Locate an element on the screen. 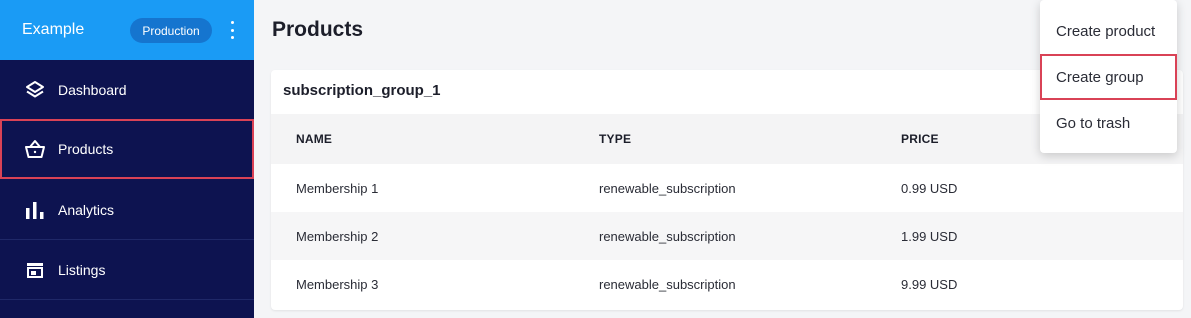 The image size is (1191, 318). menu-item-create-group: Create group is located at coordinates (1108, 77).